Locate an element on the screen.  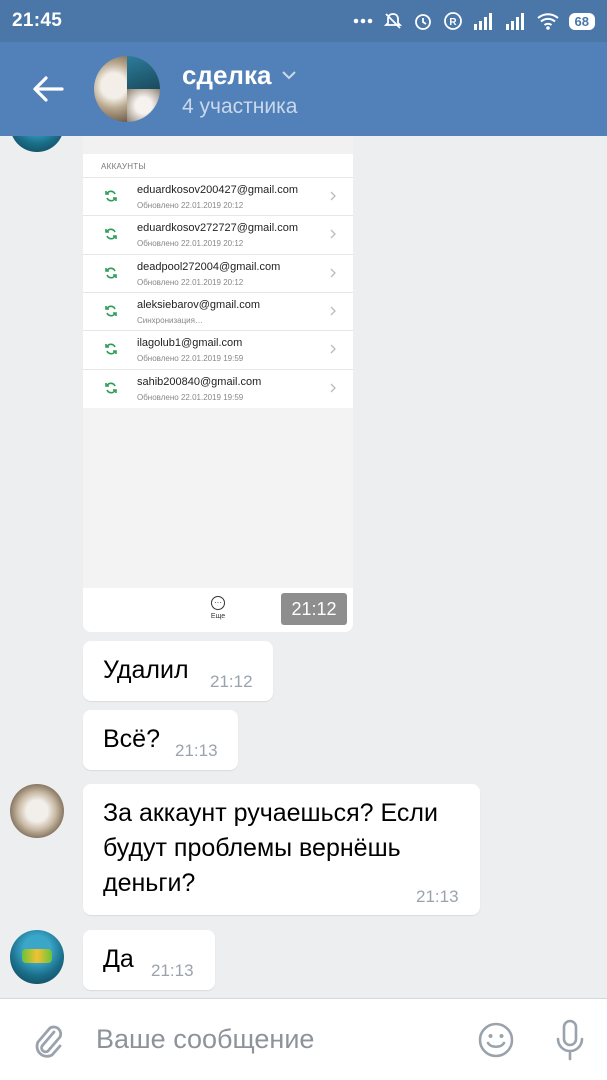
chat-titles: сделка 4 участника is located at coordinates (239, 89).